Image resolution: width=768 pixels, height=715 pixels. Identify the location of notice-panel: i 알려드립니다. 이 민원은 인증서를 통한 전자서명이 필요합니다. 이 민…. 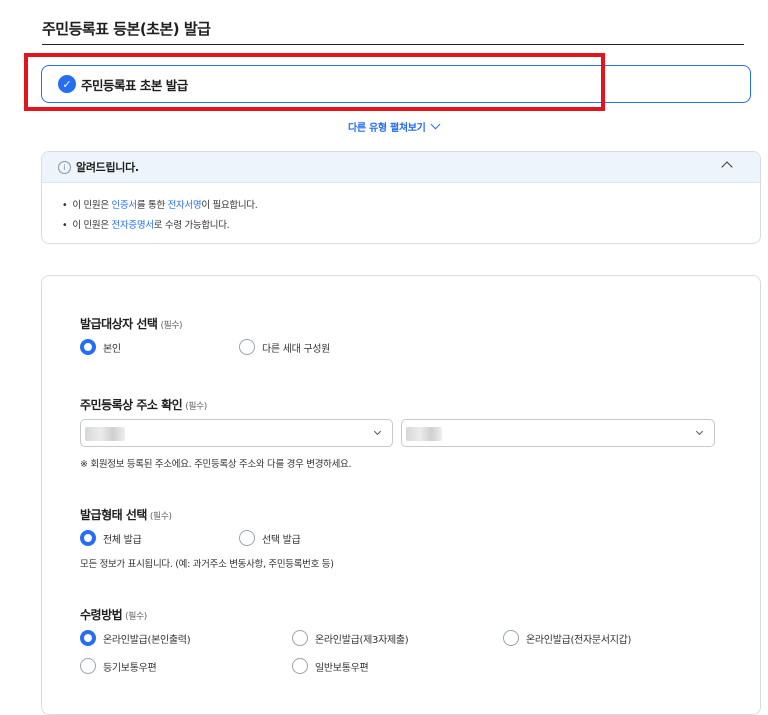
(401, 197).